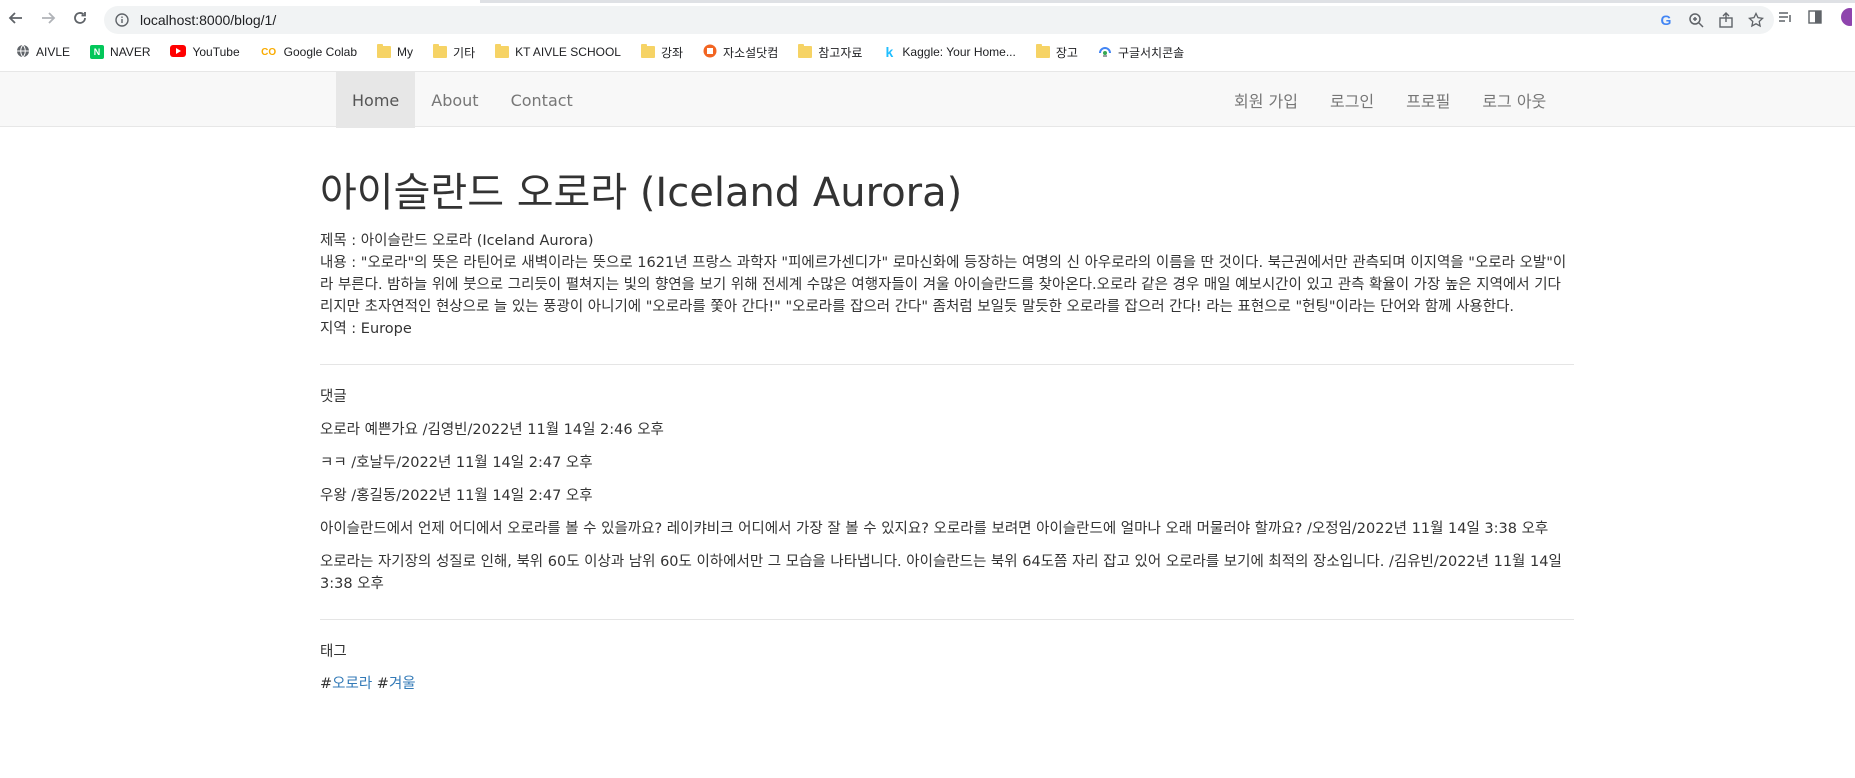 This screenshot has width=1855, height=778. I want to click on bookmark-folder-my: My, so click(395, 52).